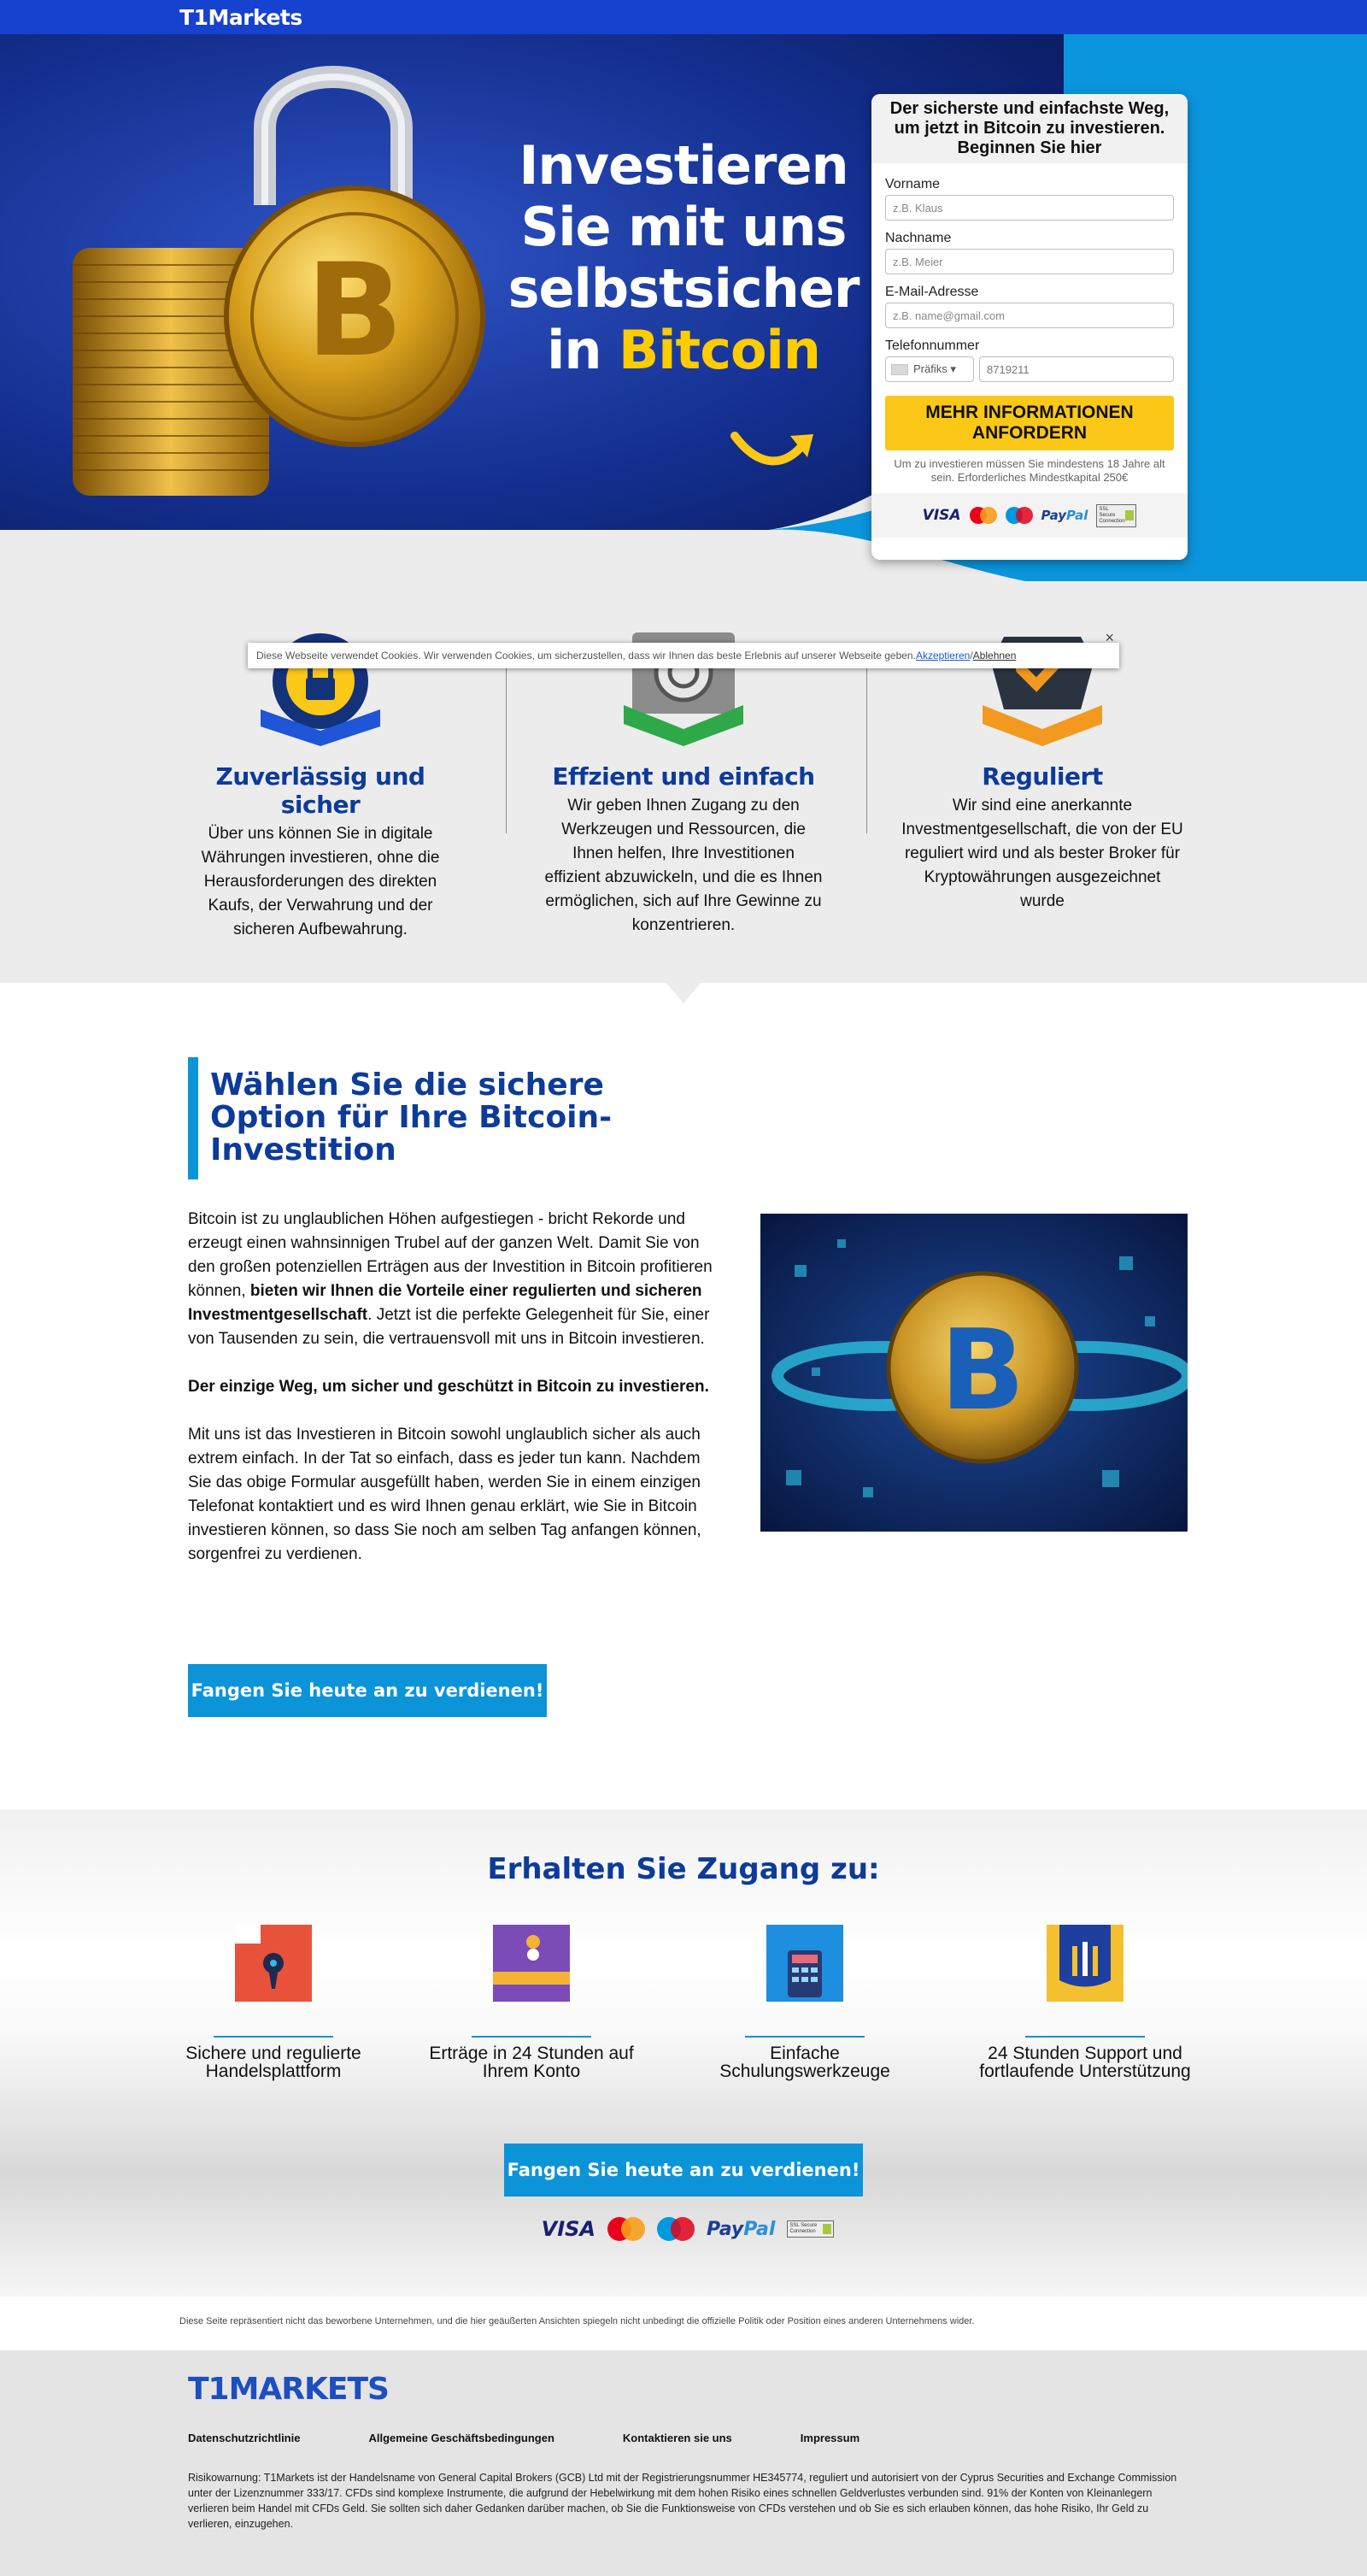  Describe the element at coordinates (683, 1869) in the screenshot. I see `access-title: Erhalten Sie Zugang zu:` at that location.